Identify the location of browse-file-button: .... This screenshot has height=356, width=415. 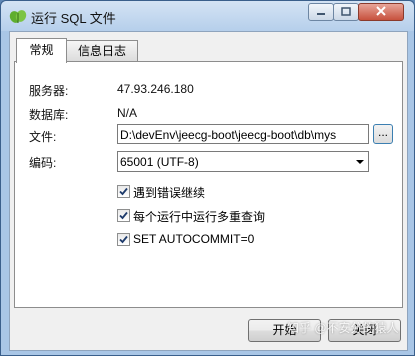
(383, 134).